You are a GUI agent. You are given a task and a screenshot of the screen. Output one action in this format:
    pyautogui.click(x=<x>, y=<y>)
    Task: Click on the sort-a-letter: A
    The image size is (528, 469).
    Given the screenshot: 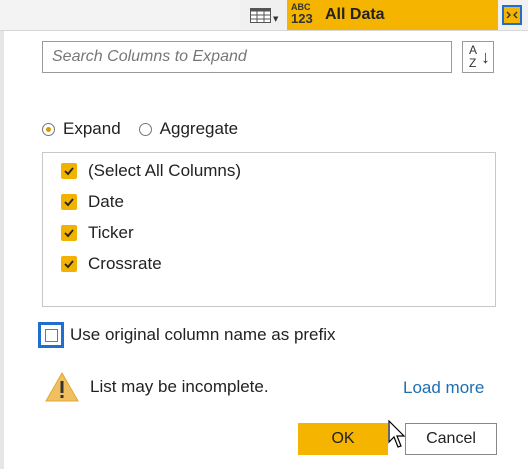 What is the action you would take?
    pyautogui.click(x=473, y=50)
    